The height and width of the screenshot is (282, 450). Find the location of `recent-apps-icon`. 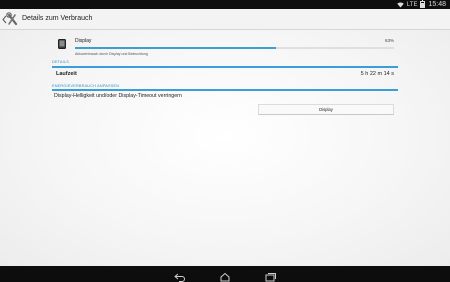

recent-apps-icon is located at coordinates (270, 277).